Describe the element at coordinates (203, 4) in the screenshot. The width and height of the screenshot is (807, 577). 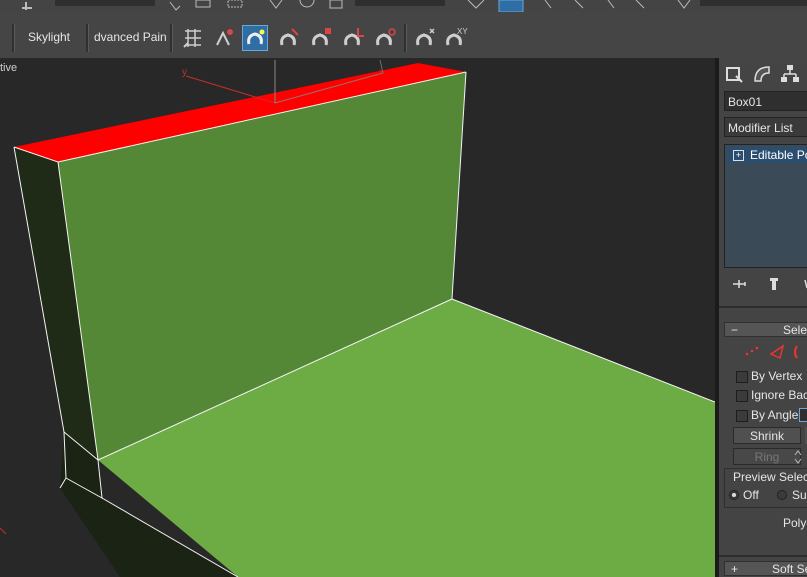
I see `select-region-icon` at that location.